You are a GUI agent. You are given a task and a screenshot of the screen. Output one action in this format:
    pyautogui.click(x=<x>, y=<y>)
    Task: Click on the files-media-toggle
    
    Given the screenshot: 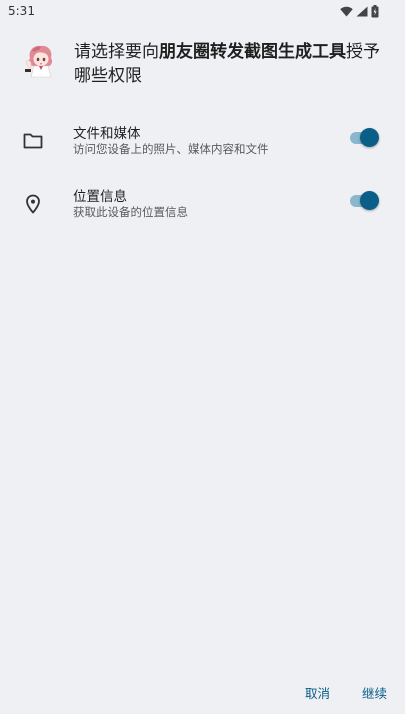 What is the action you would take?
    pyautogui.click(x=365, y=138)
    